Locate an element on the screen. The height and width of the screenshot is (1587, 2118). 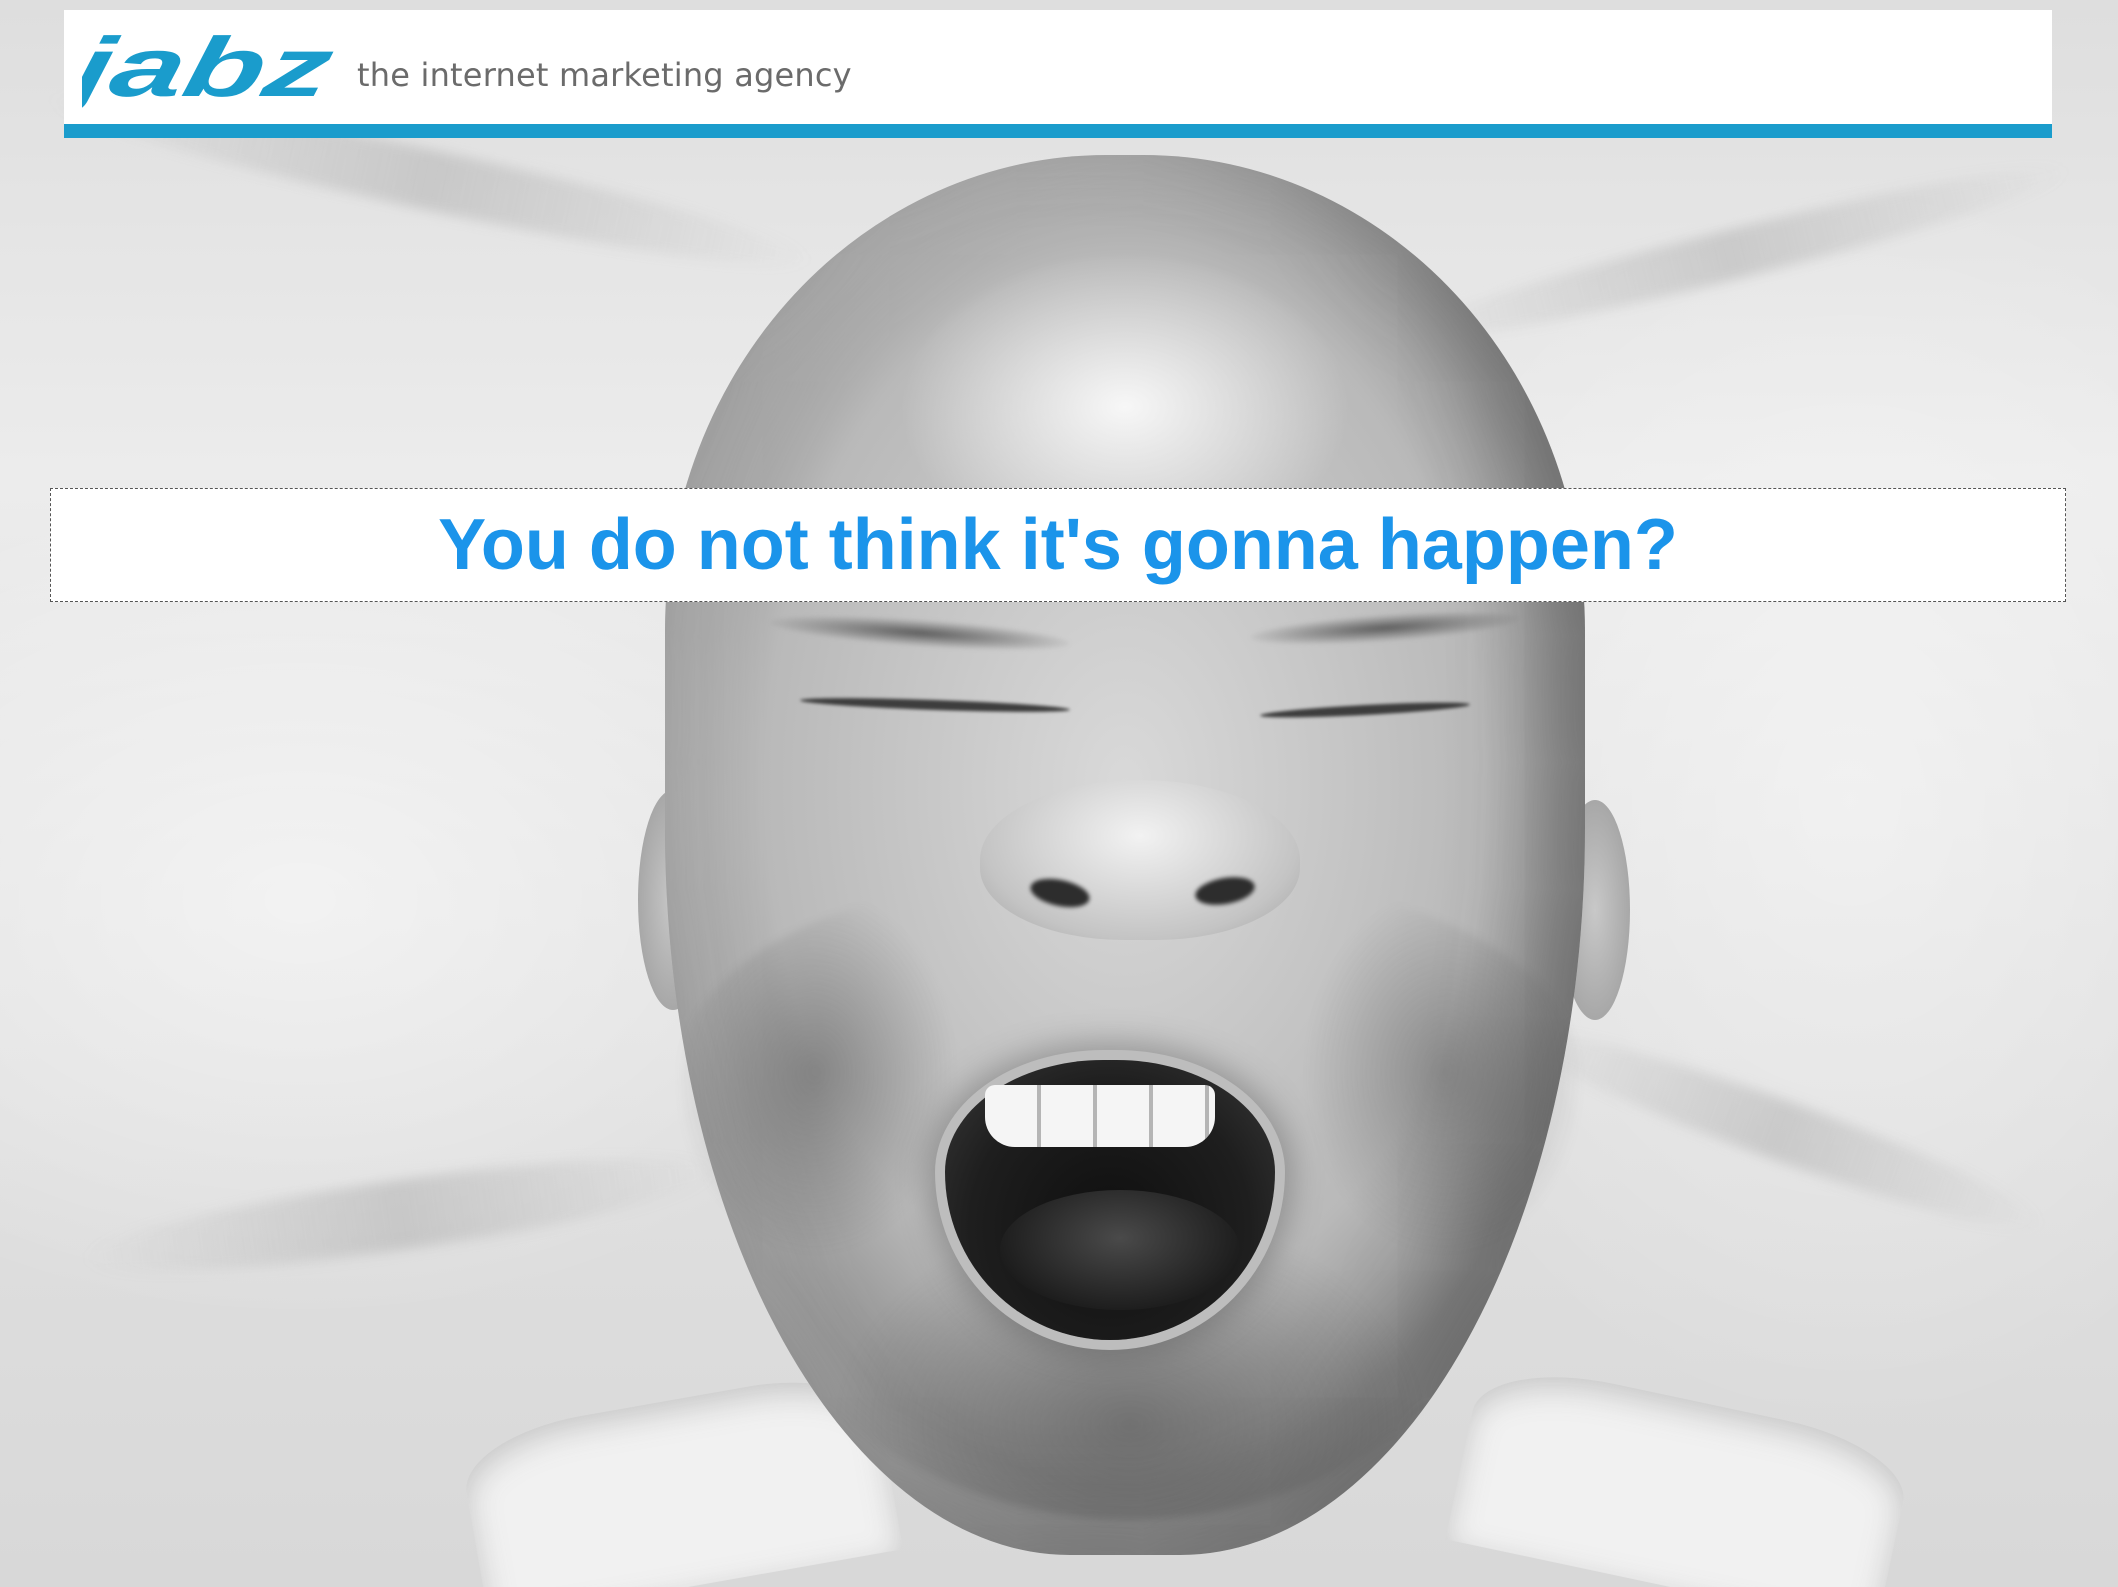
shirt-collar-right is located at coordinates (1680, 1471).